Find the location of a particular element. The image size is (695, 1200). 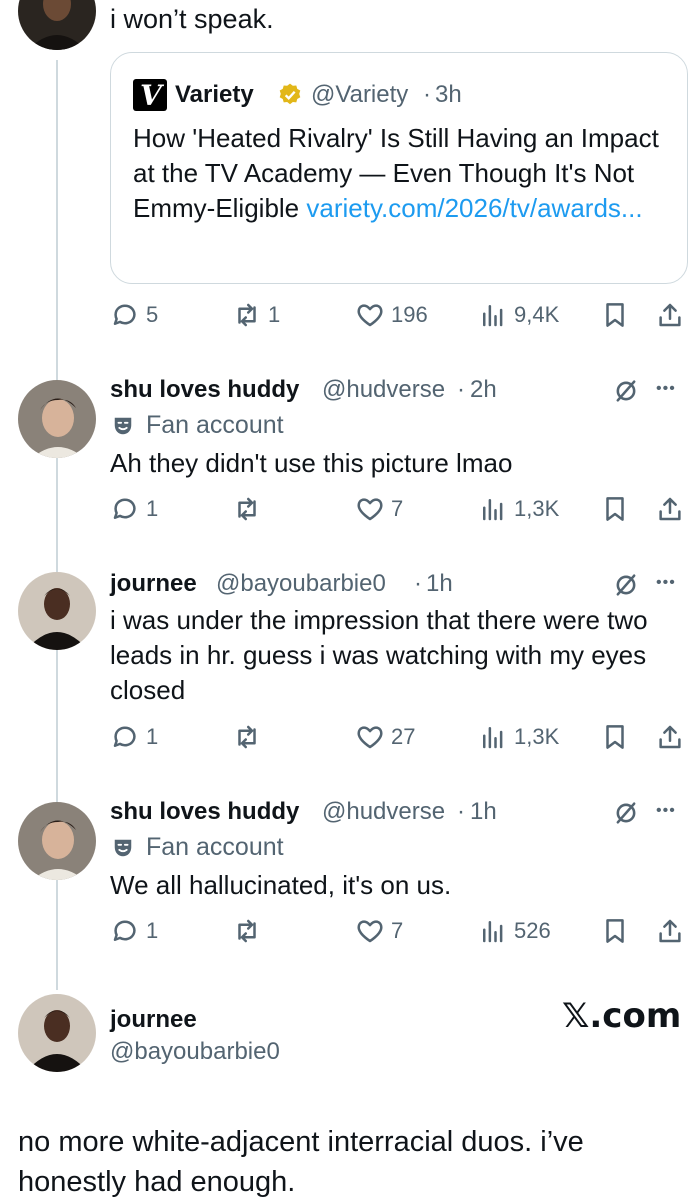

author-name: journee is located at coordinates (153, 1020).